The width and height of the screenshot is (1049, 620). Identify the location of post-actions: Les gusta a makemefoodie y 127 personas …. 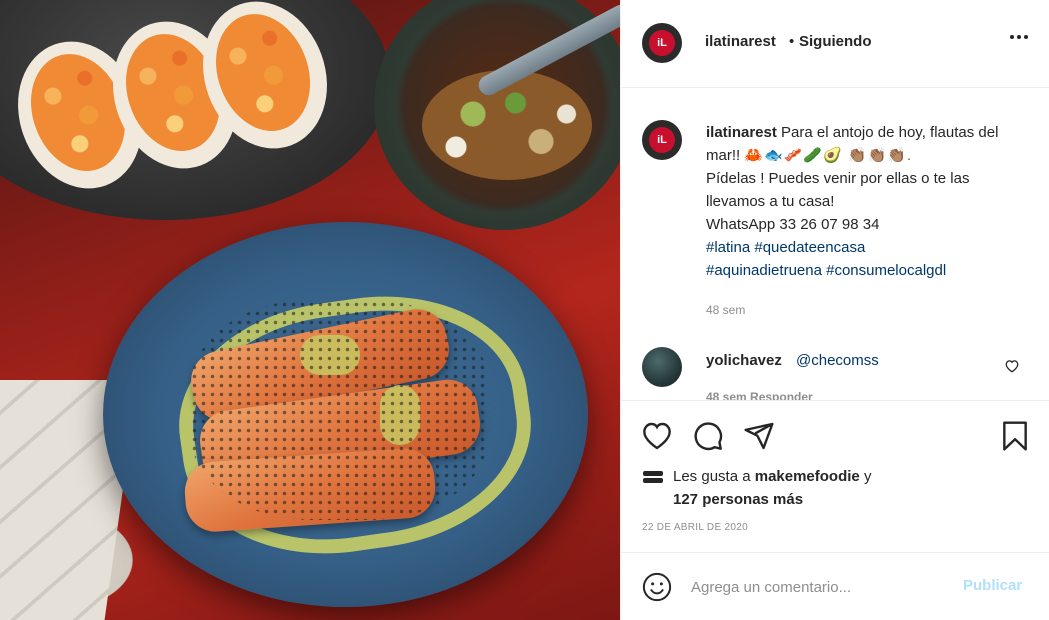
(835, 480).